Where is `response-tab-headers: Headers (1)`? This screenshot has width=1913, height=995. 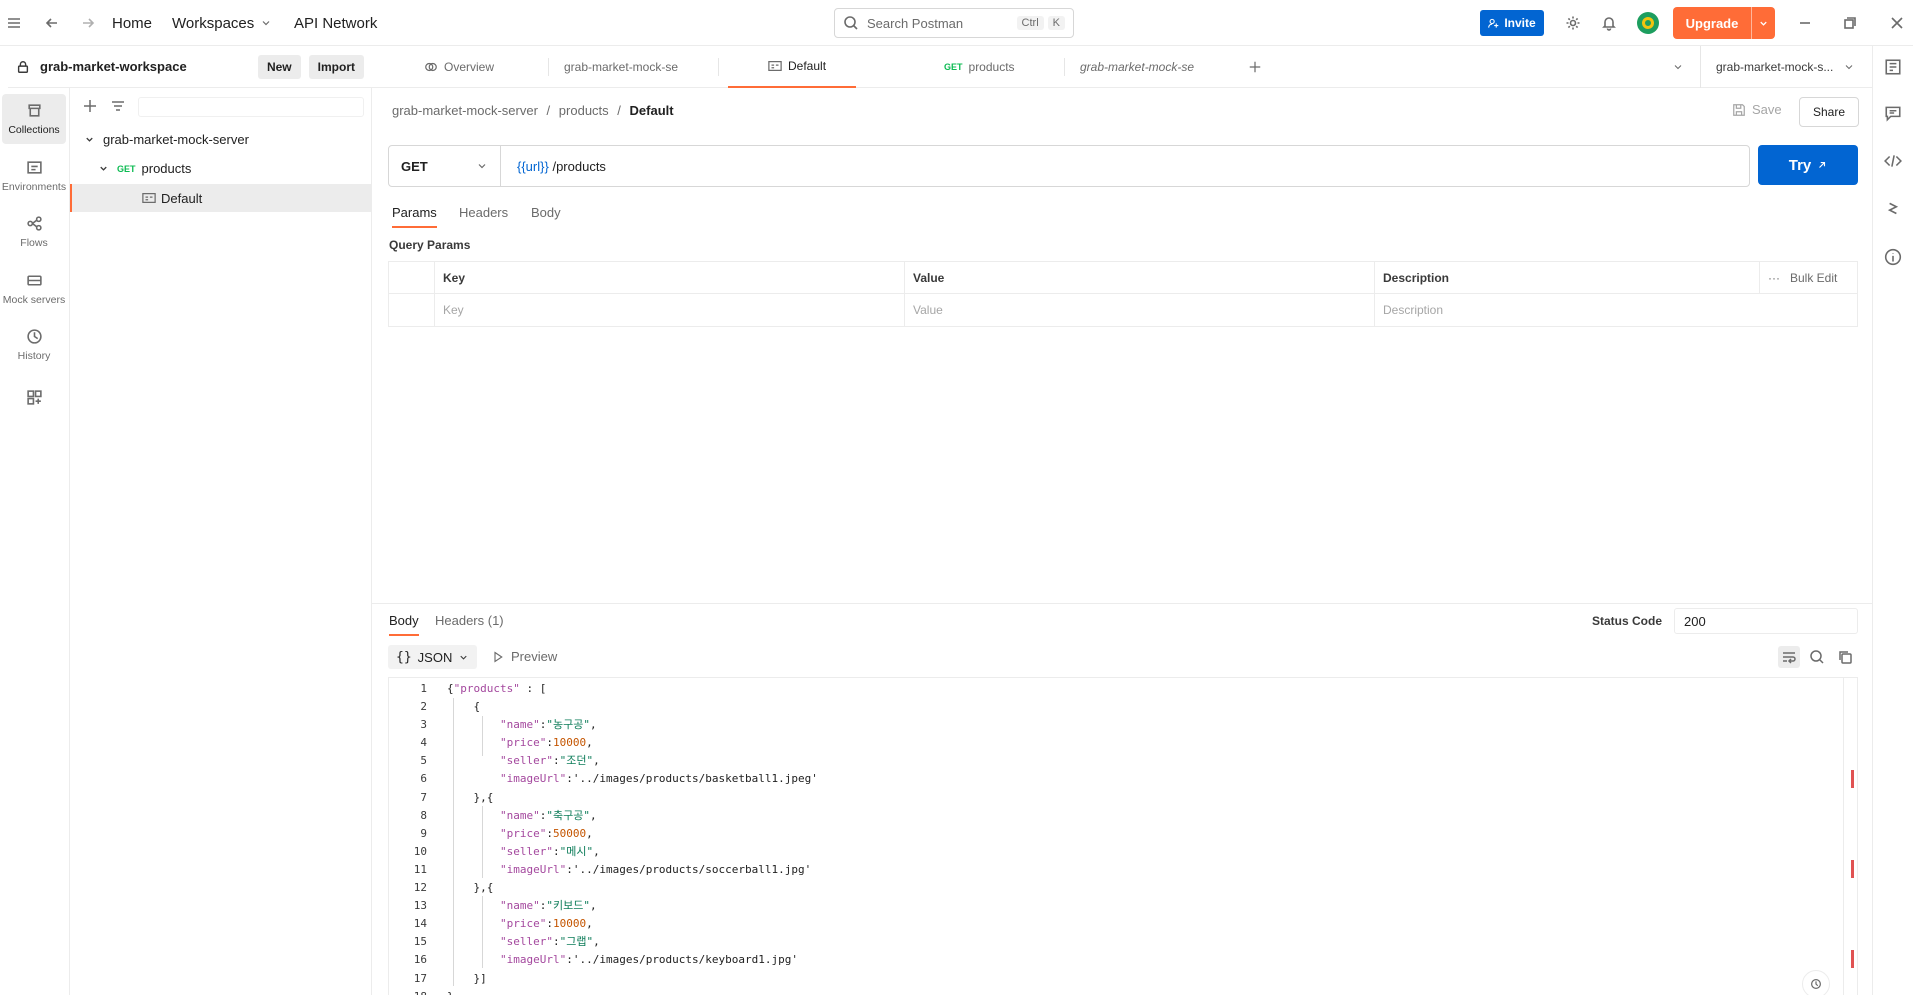 response-tab-headers: Headers (1) is located at coordinates (469, 623).